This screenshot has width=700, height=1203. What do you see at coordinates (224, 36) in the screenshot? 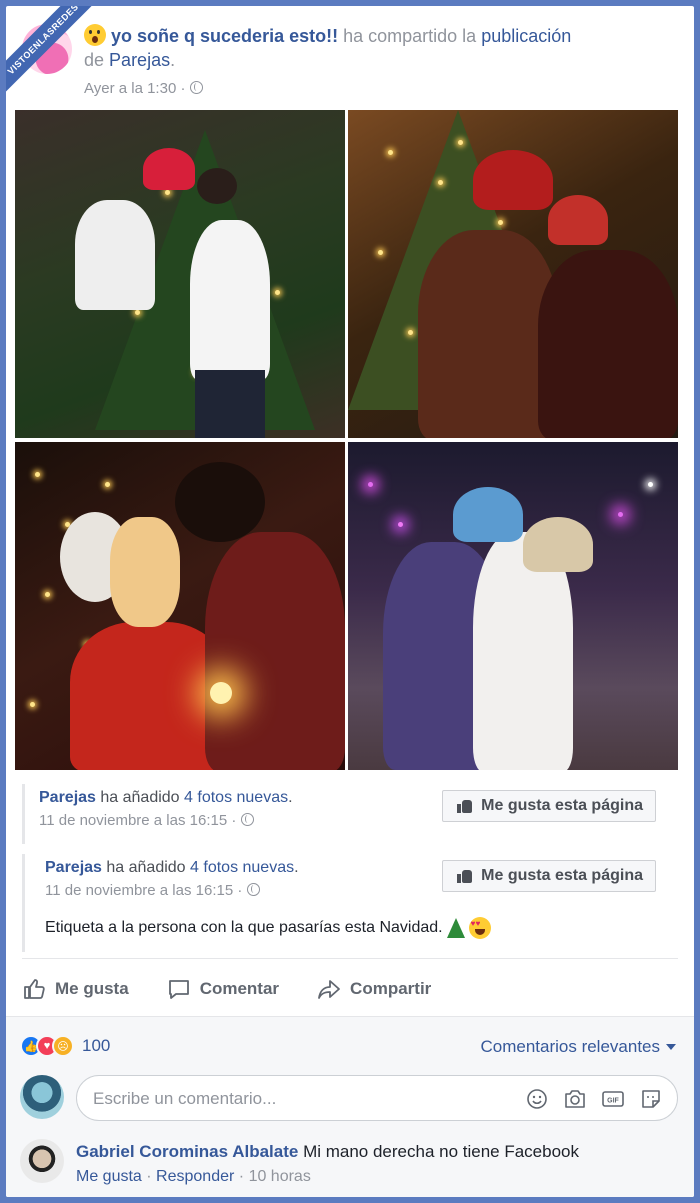
I see `author-name-link: yo soñe q sucederia esto!!` at bounding box center [224, 36].